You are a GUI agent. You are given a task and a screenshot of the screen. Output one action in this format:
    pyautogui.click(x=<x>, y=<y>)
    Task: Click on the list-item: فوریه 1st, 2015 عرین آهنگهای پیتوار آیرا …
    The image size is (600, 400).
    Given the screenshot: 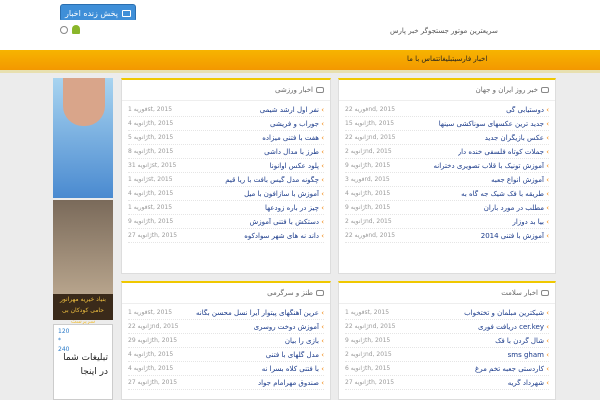 What is the action you would take?
    pyautogui.click(x=226, y=313)
    